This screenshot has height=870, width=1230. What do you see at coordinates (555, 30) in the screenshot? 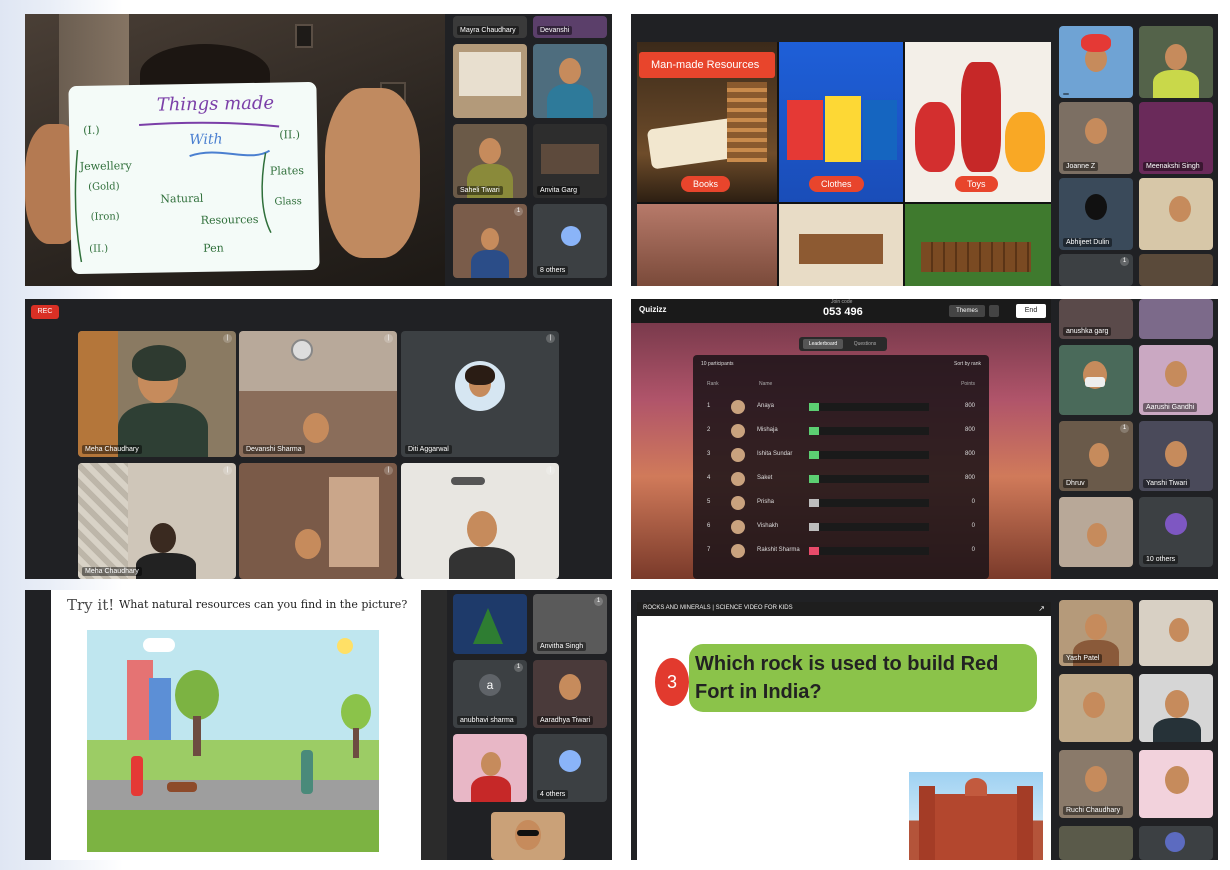
I see `participant-name: Devanshi` at bounding box center [555, 30].